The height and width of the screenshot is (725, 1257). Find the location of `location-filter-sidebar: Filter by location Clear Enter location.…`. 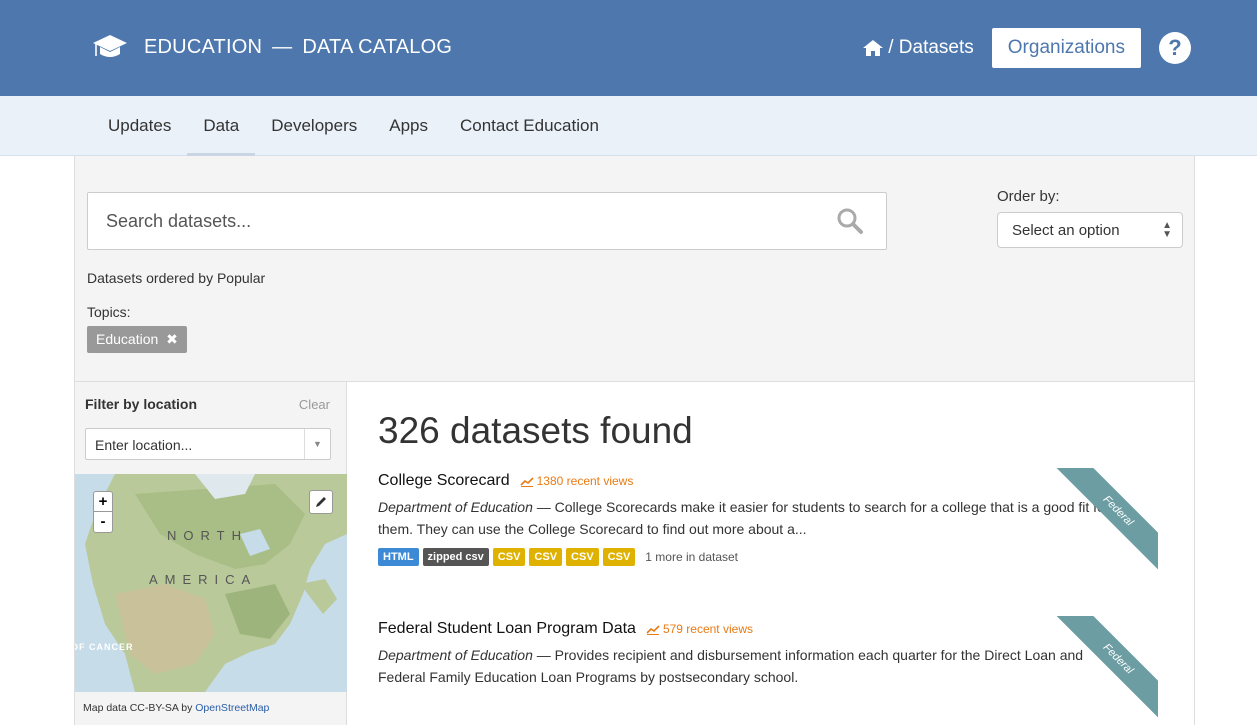

location-filter-sidebar: Filter by location Clear Enter location.… is located at coordinates (211, 553).